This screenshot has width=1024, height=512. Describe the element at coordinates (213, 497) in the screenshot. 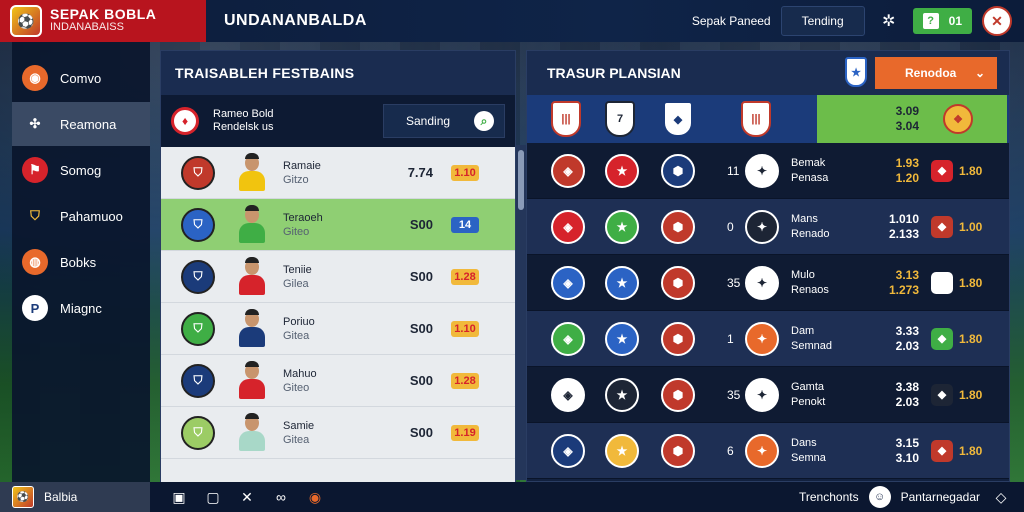

I see `card-icon: ▢` at that location.